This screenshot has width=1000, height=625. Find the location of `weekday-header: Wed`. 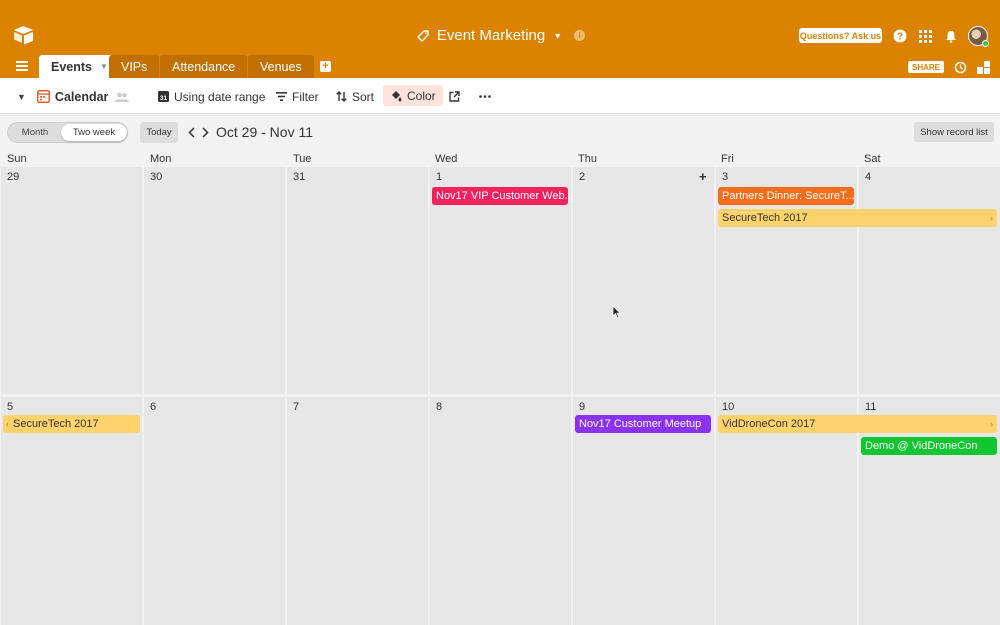

weekday-header: Wed is located at coordinates (446, 159).